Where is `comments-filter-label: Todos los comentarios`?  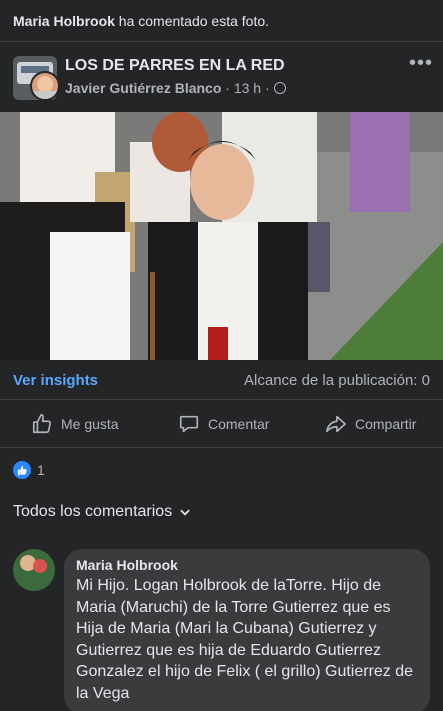
comments-filter-label: Todos los comentarios is located at coordinates (93, 511).